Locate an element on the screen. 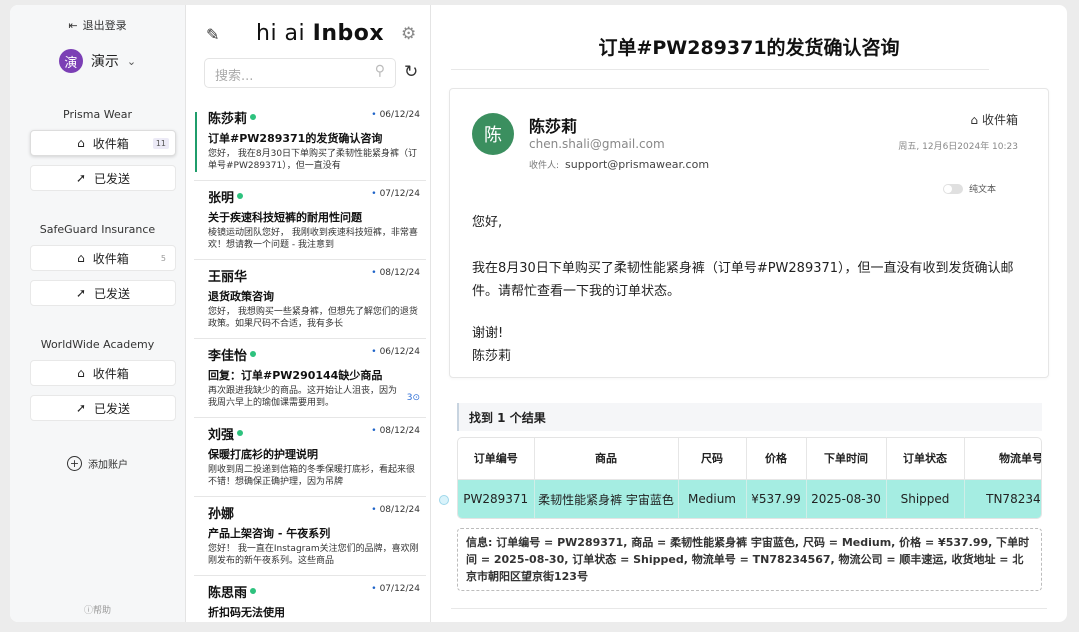 The width and height of the screenshot is (1079, 632). table-cell: 2025-08-30 is located at coordinates (846, 498).